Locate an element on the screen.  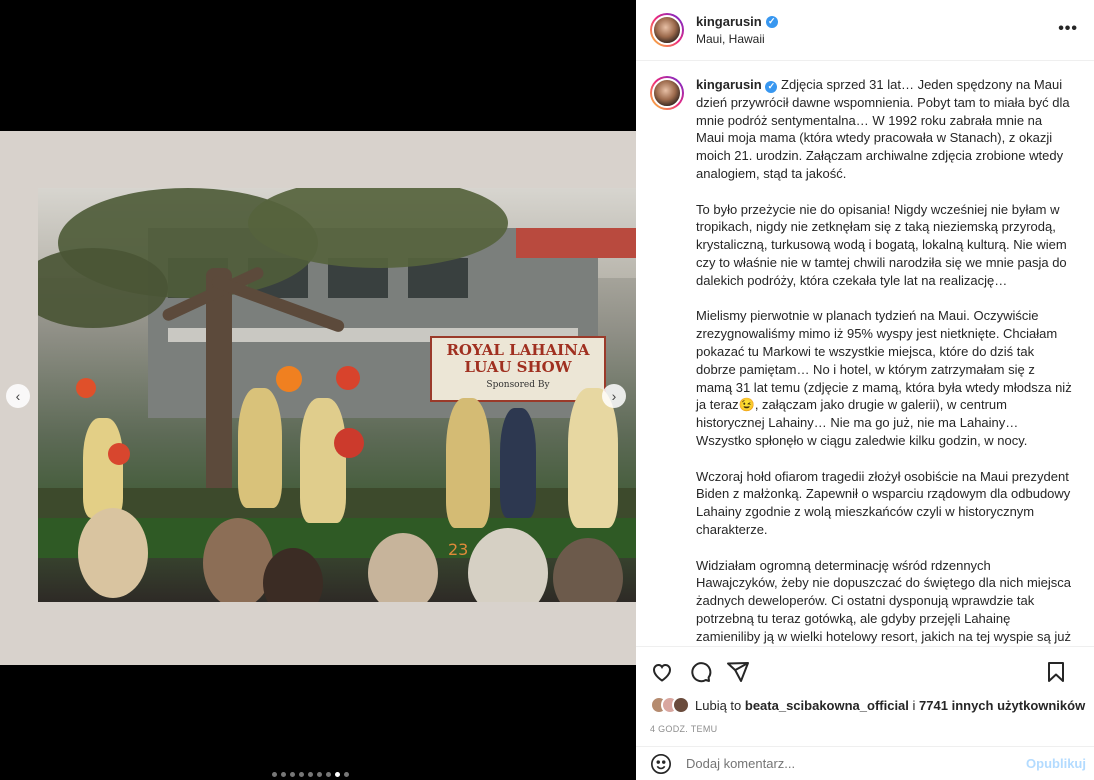
caption-avatar is located at coordinates (667, 93).